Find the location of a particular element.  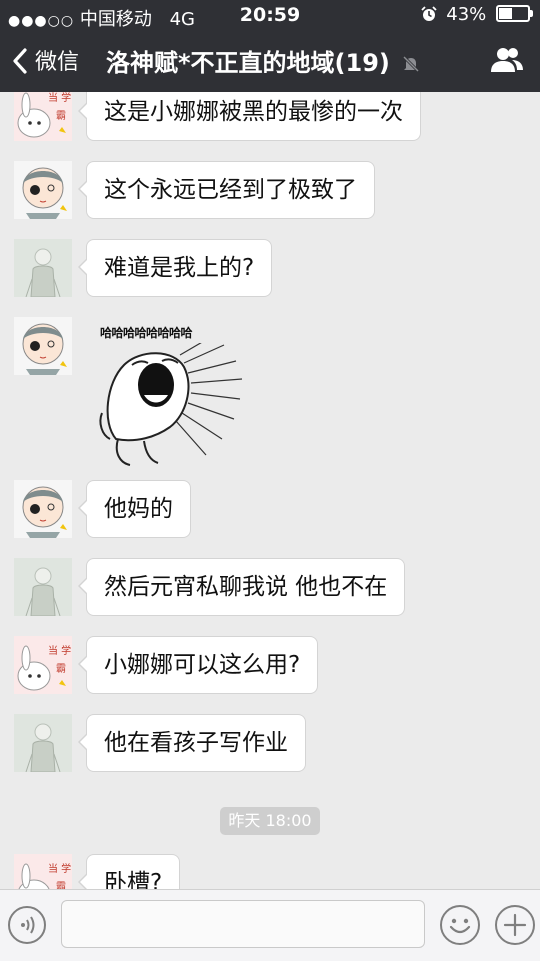

message-row: 哈哈哈哈哈哈哈哈 is located at coordinates (264, 392).